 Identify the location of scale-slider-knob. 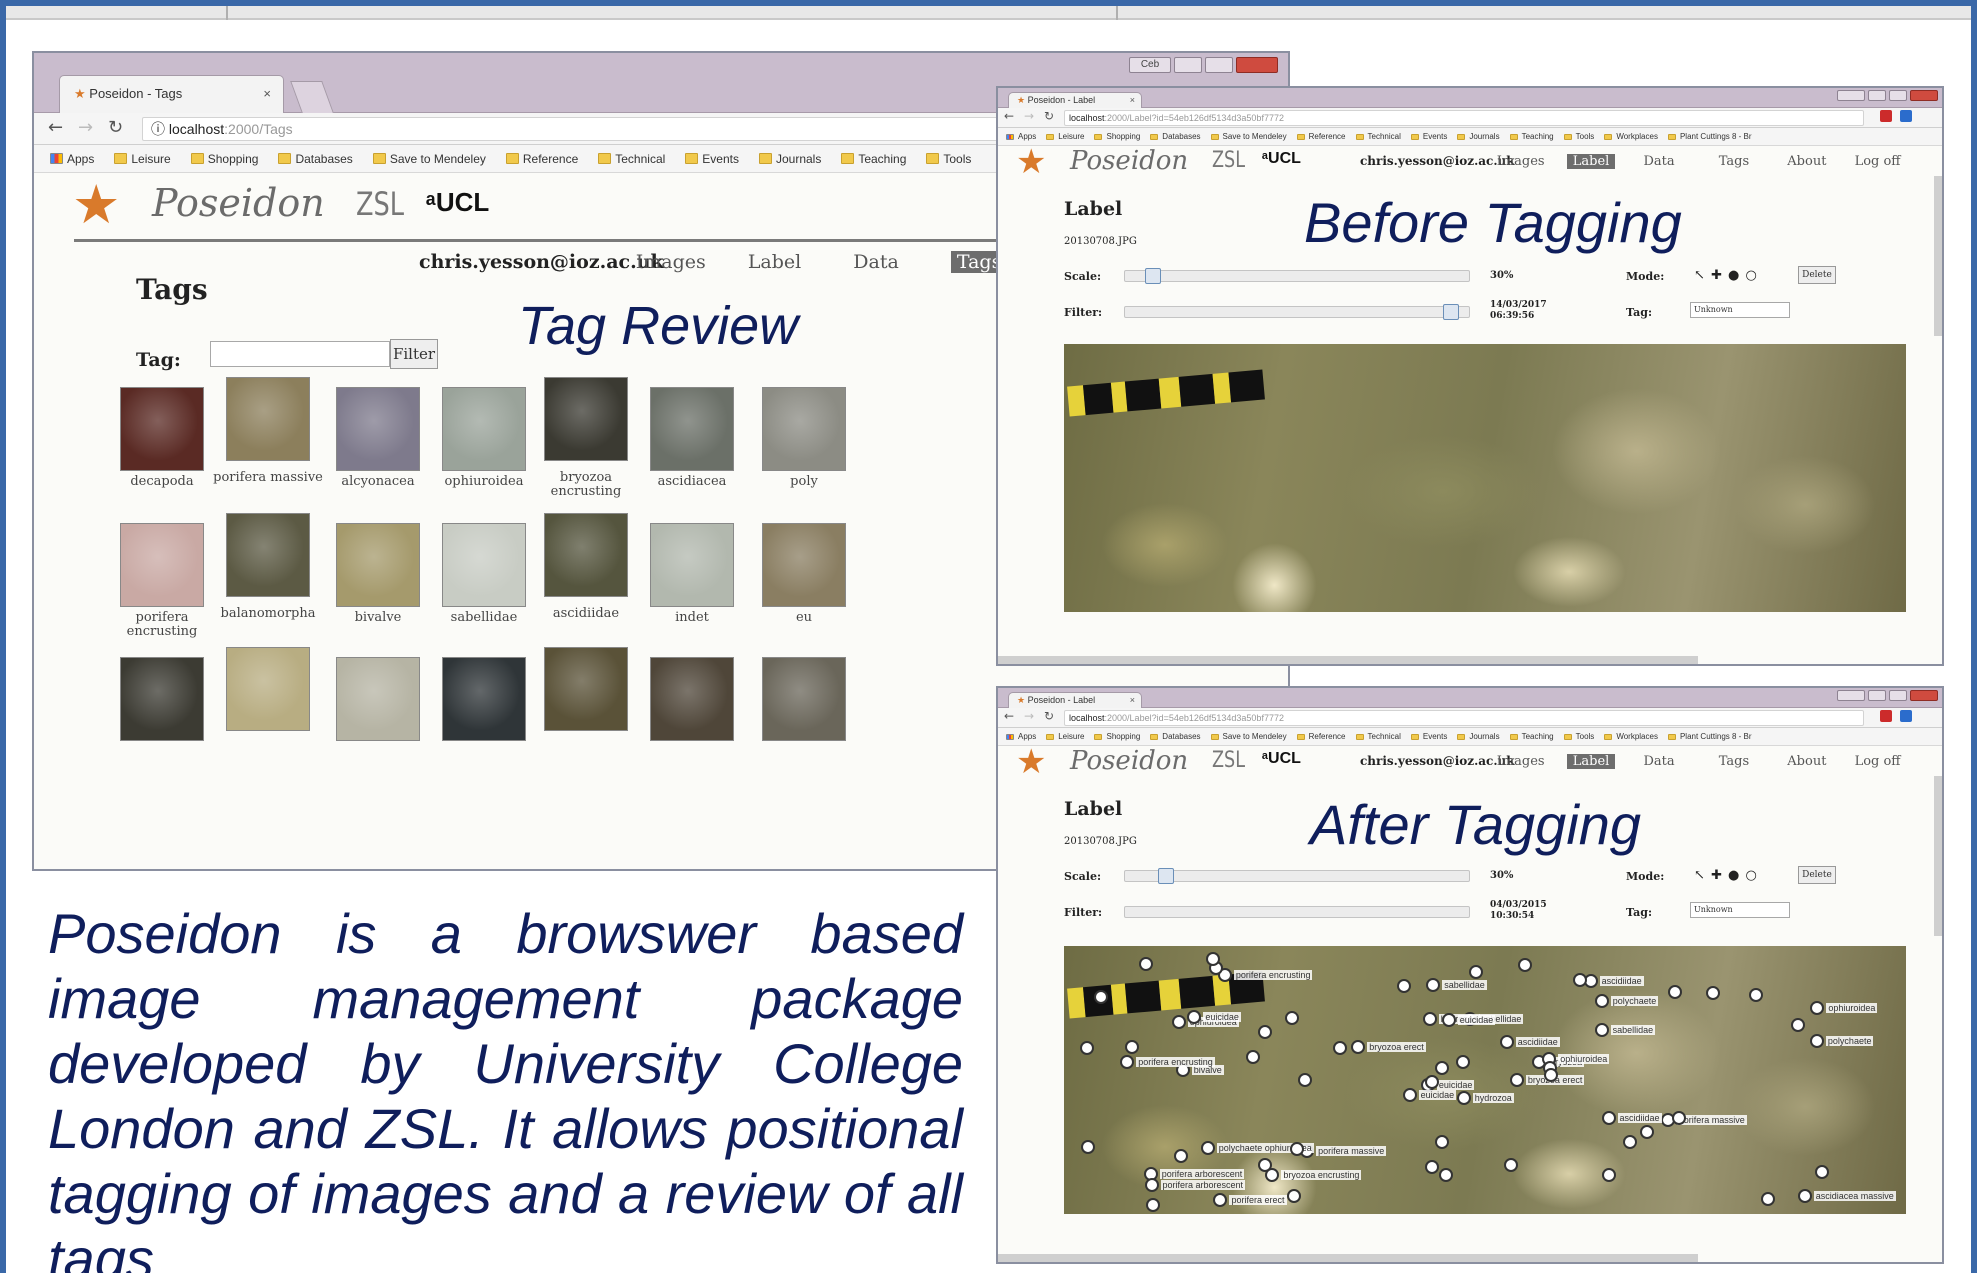
(1152, 276).